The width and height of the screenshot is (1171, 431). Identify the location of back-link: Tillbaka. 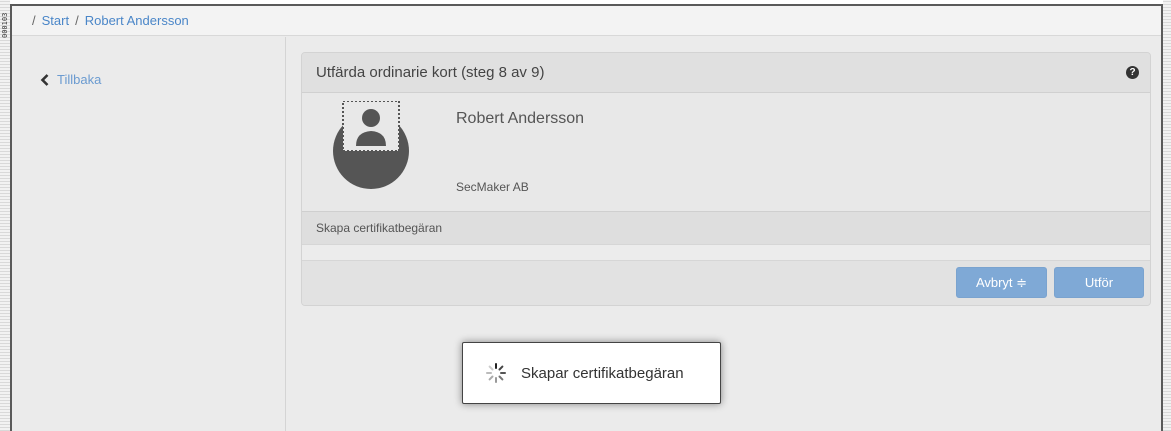
(70, 79).